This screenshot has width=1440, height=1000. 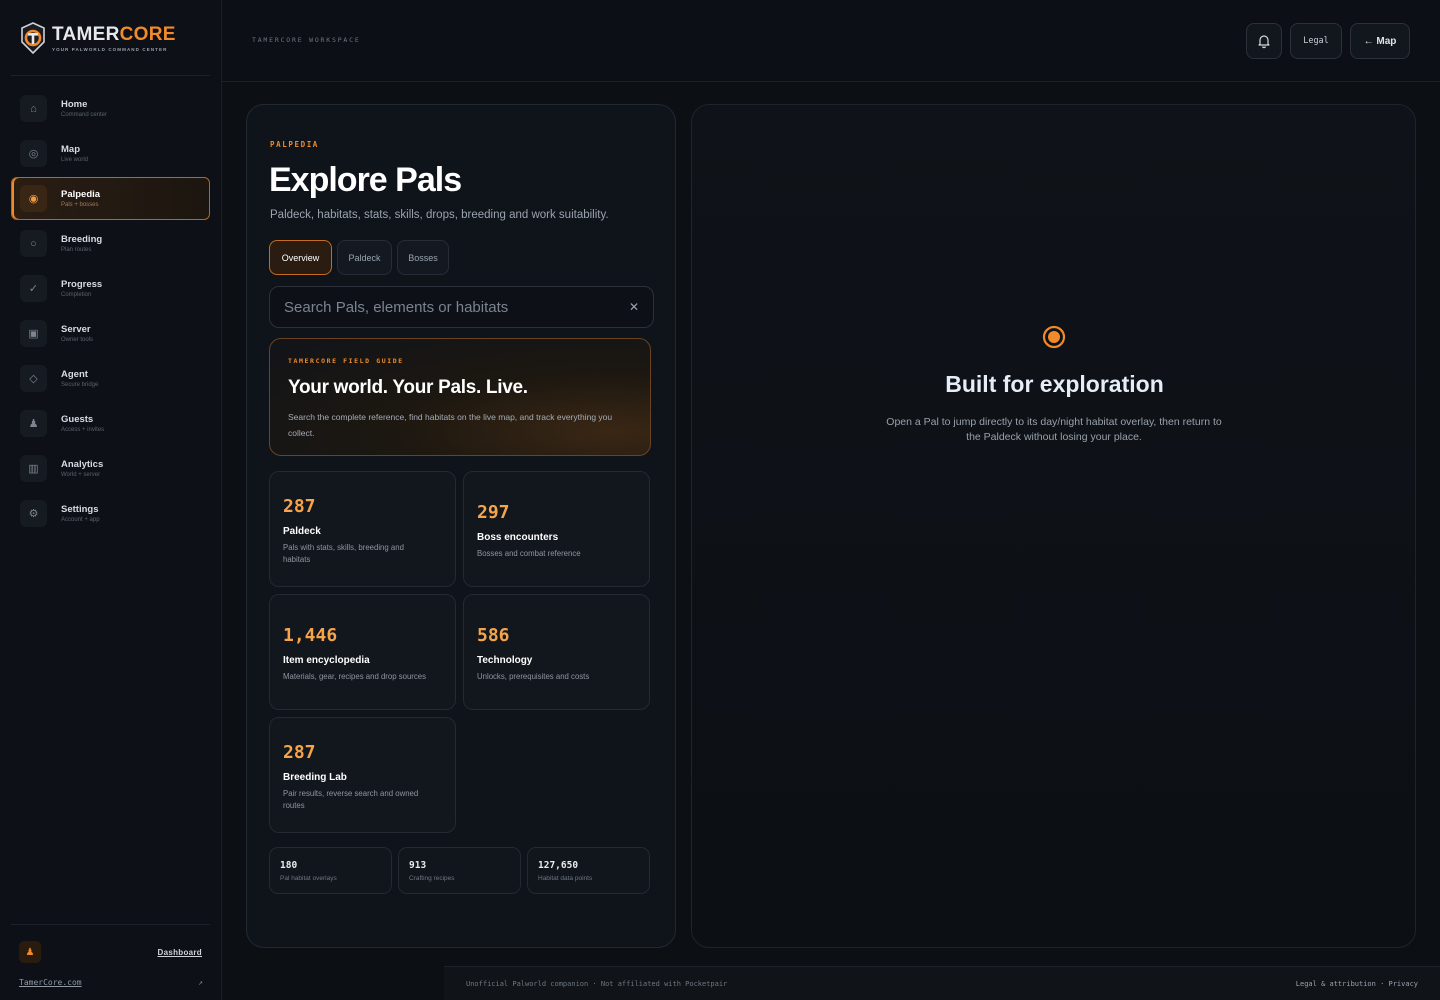 What do you see at coordinates (81, 194) in the screenshot?
I see `sidebar-item-label: Palpedia` at bounding box center [81, 194].